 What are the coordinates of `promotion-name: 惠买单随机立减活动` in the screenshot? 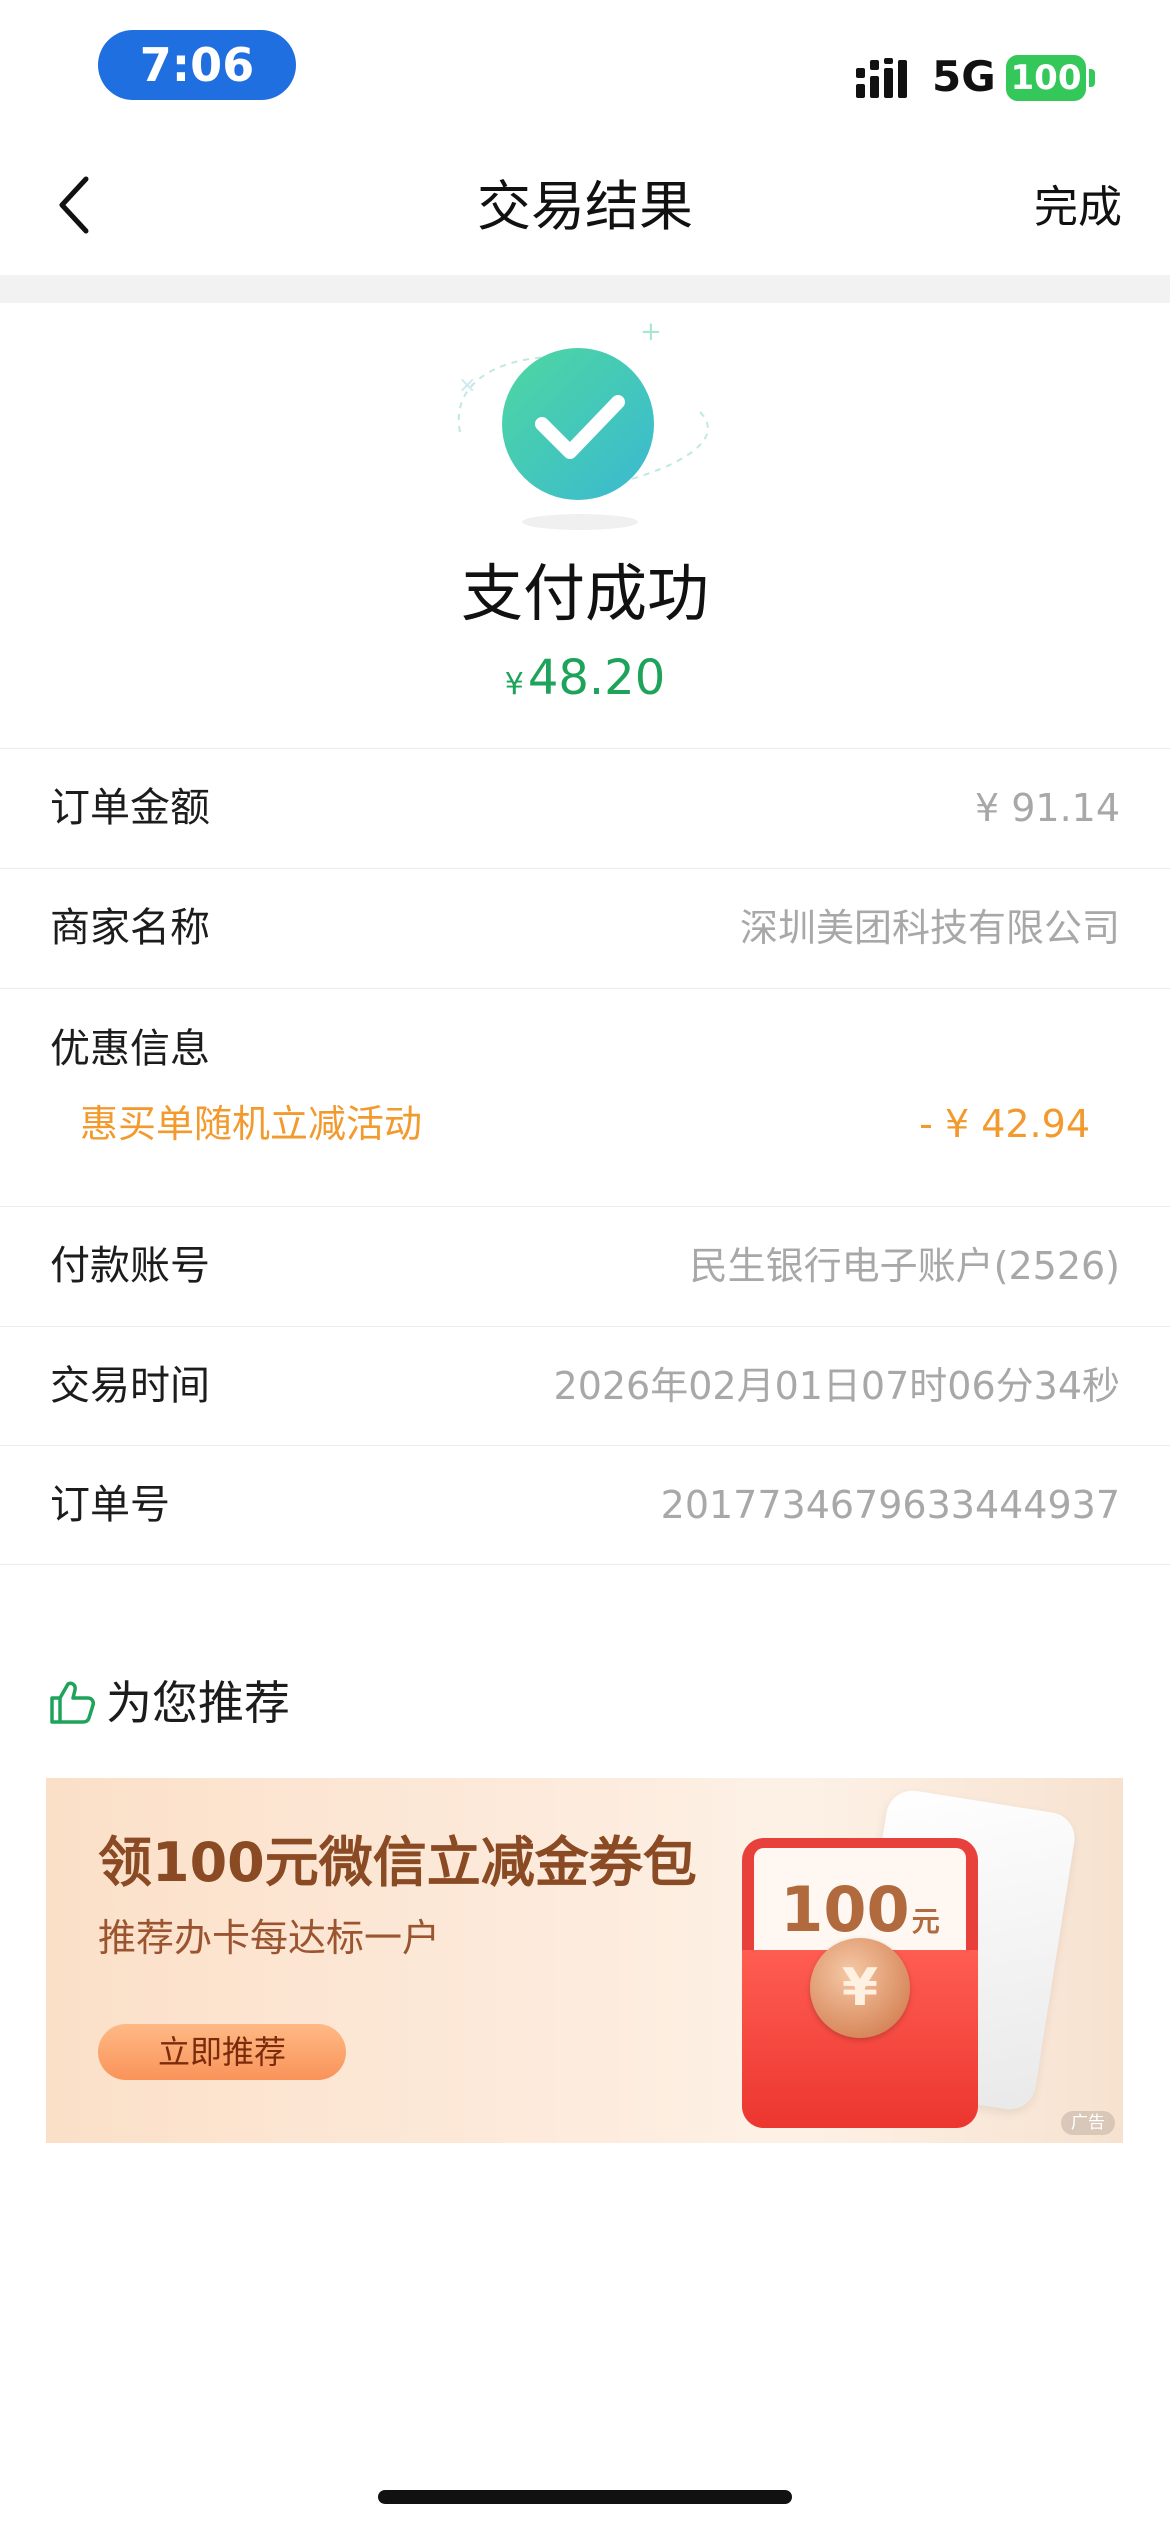 It's located at (251, 1124).